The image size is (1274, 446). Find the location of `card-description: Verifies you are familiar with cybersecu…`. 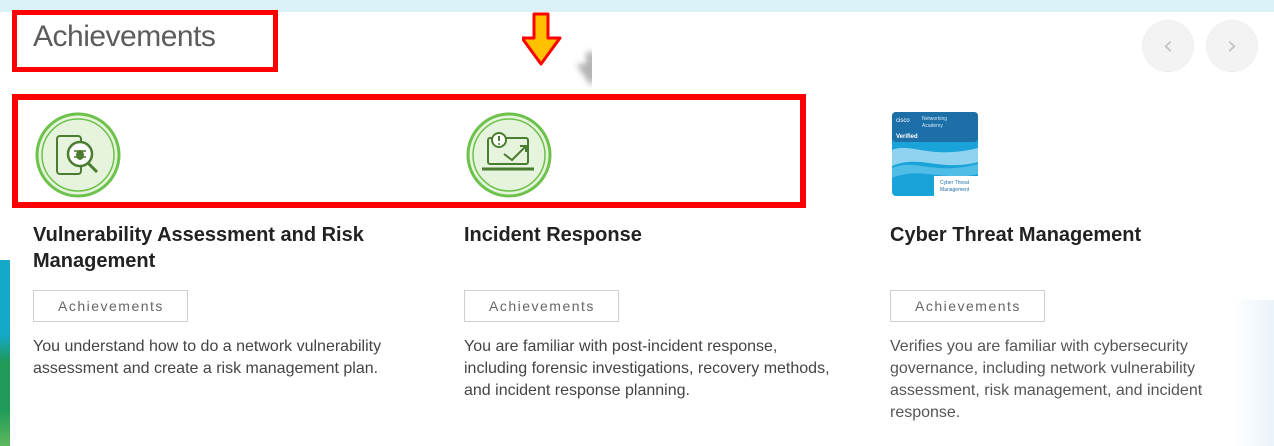

card-description: Verifies you are familiar with cybersecu… is located at coordinates (1046, 379).